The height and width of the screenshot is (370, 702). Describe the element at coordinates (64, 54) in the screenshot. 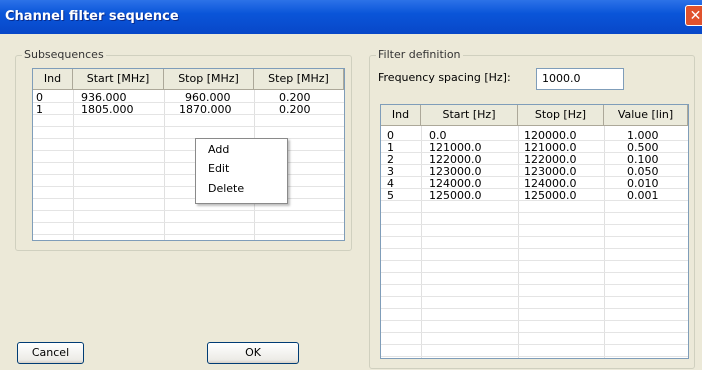

I see `subsequences-label: Subsequences` at that location.